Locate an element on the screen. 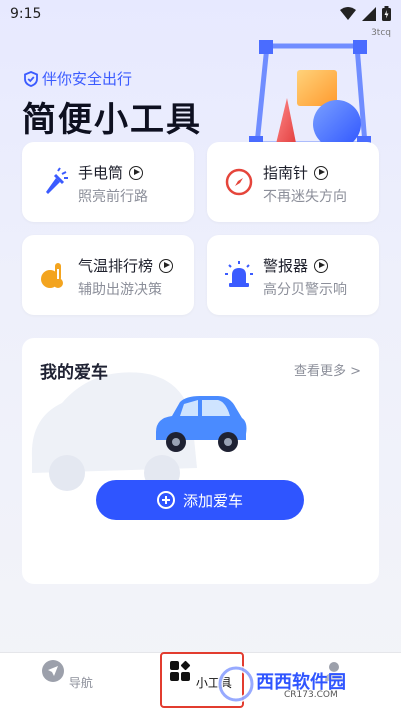  add-car-label: 添加爱车 is located at coordinates (212, 500).